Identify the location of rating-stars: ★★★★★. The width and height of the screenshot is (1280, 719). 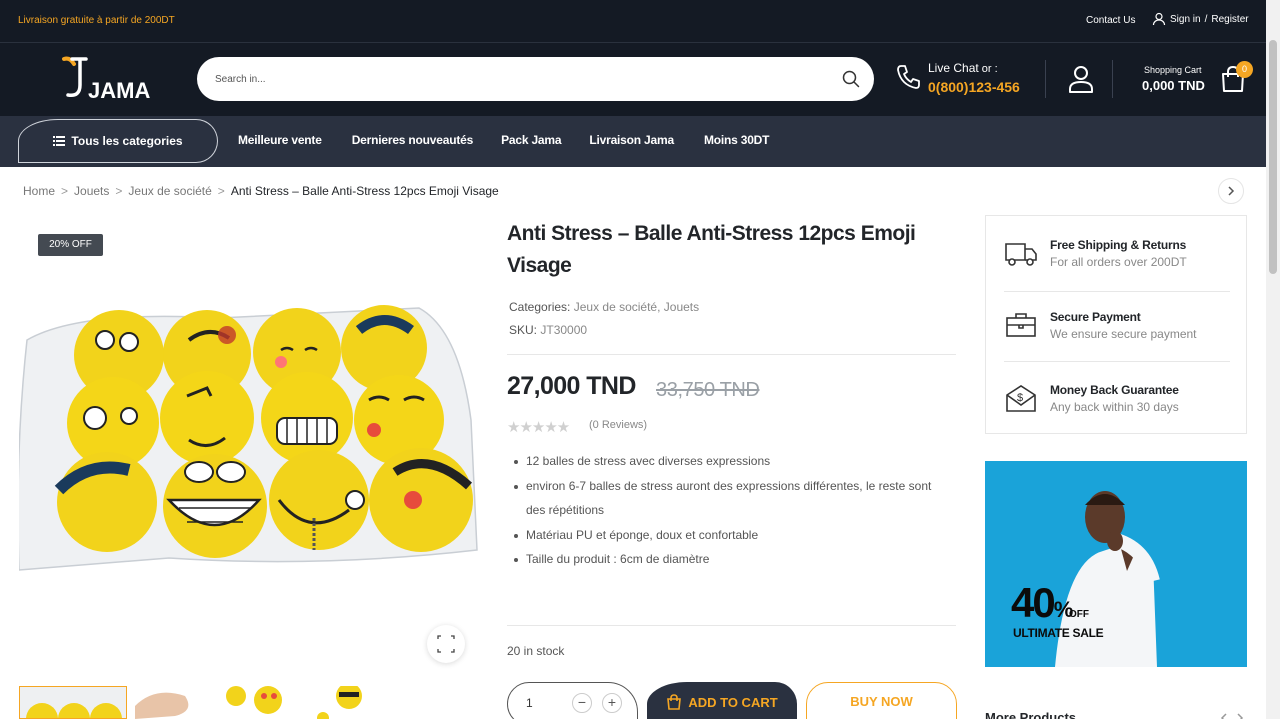
(538, 427).